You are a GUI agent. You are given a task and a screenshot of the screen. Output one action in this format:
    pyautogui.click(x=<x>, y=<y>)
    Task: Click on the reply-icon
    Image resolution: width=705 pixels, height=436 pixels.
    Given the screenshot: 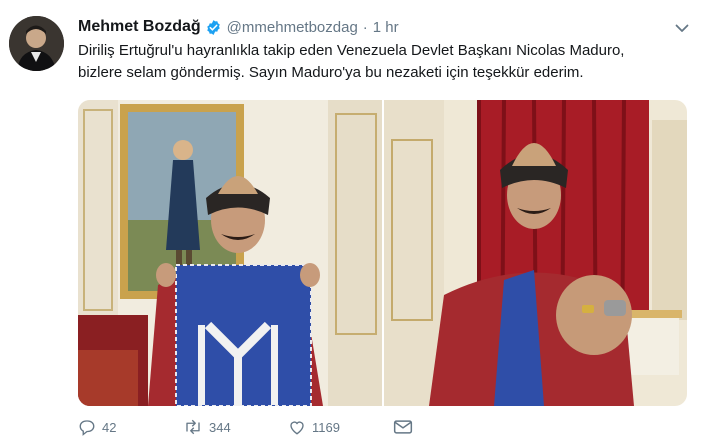 What is the action you would take?
    pyautogui.click(x=87, y=428)
    